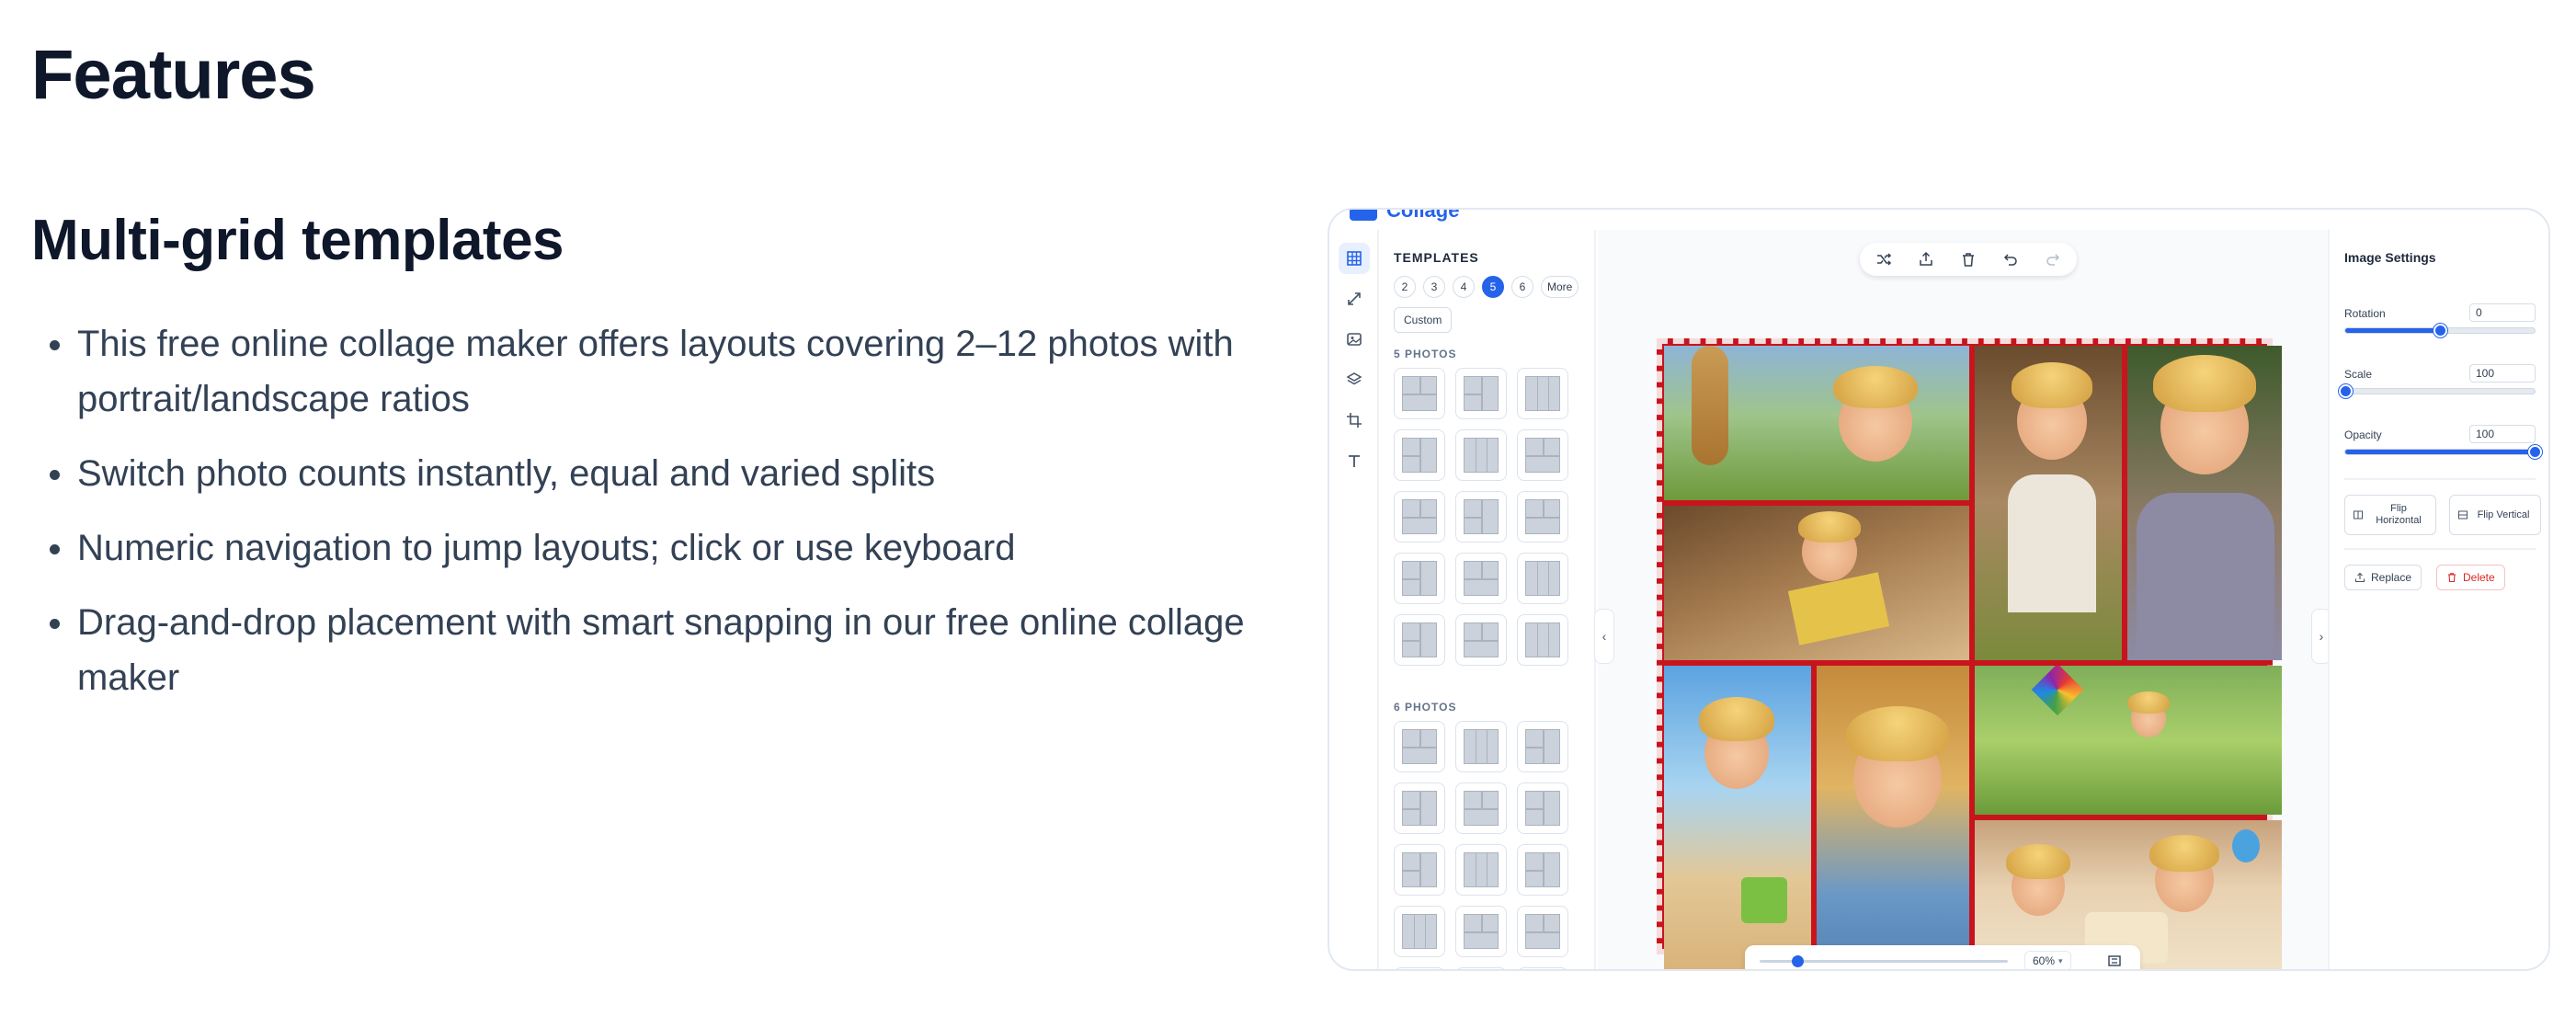  I want to click on count-5-button: 5, so click(1493, 287).